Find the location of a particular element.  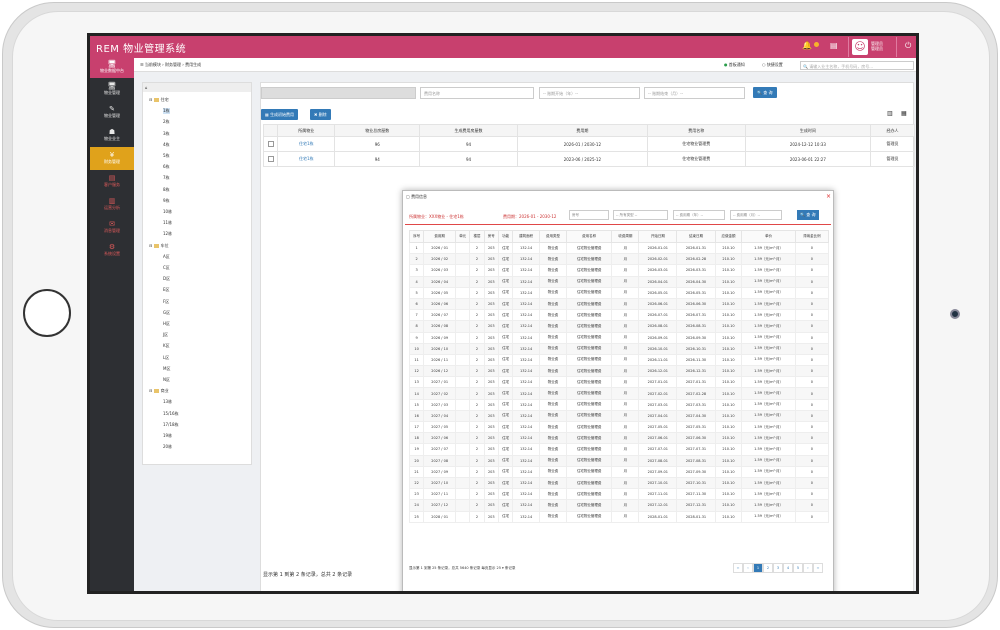

period-end-select: -- 账期结束（月）-- is located at coordinates (694, 93).